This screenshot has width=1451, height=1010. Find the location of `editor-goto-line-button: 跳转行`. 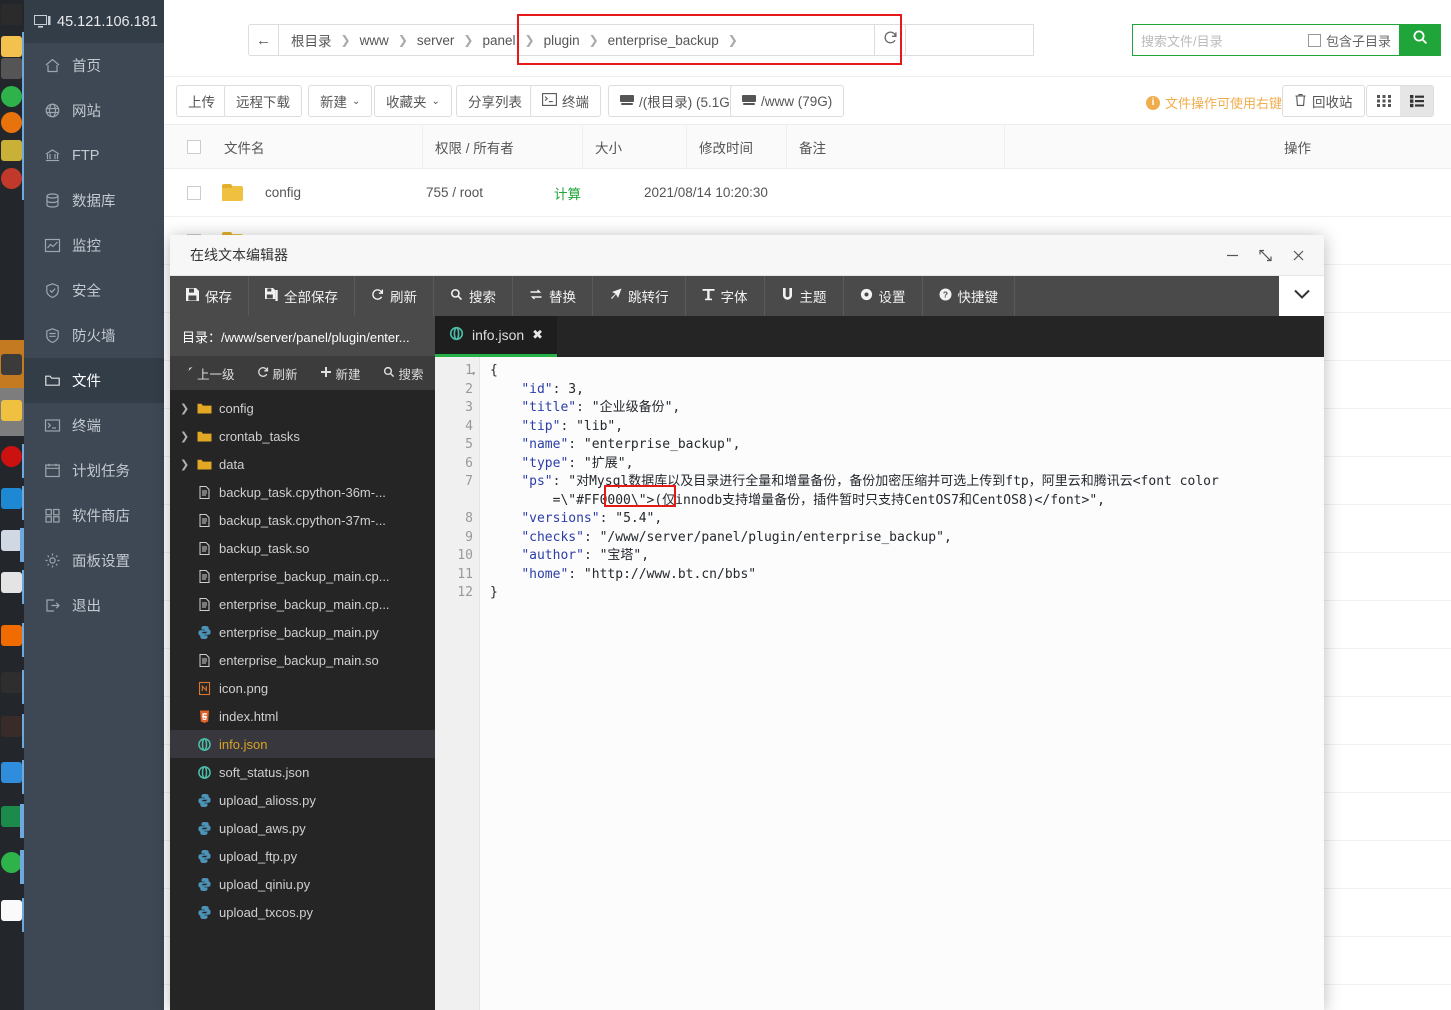

editor-goto-line-button: 跳转行 is located at coordinates (639, 296).